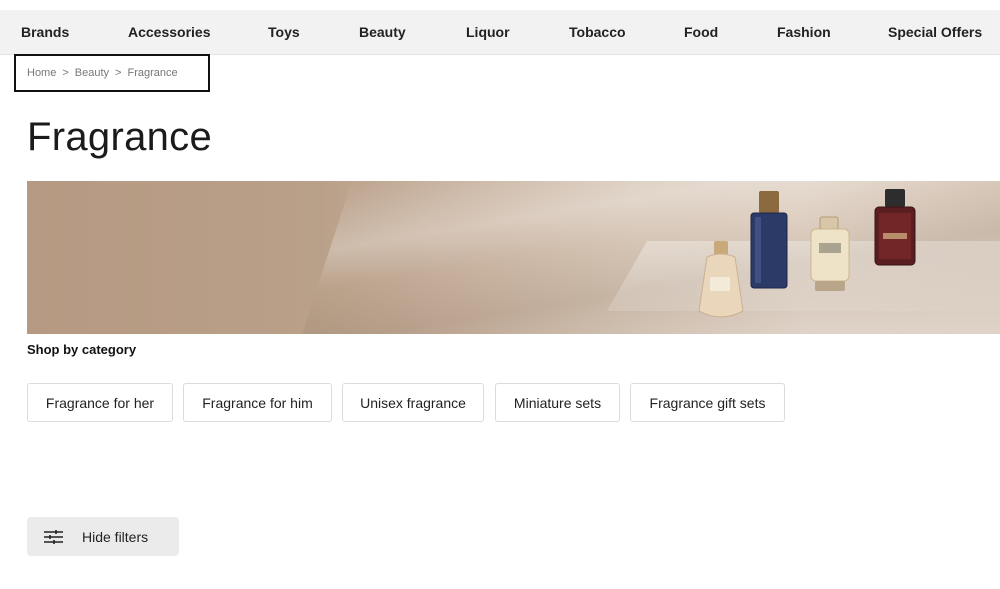  What do you see at coordinates (769, 240) in the screenshot?
I see `perfume-bottle-blue` at bounding box center [769, 240].